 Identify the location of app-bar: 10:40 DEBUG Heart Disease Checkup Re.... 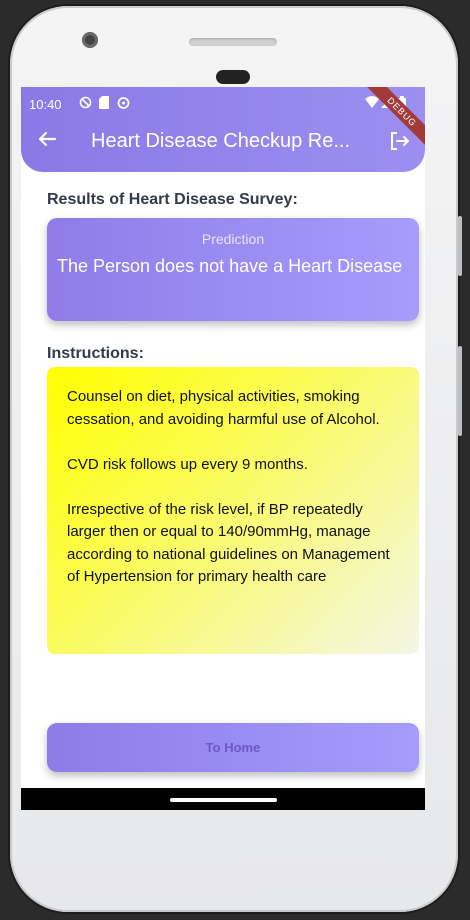
(223, 129).